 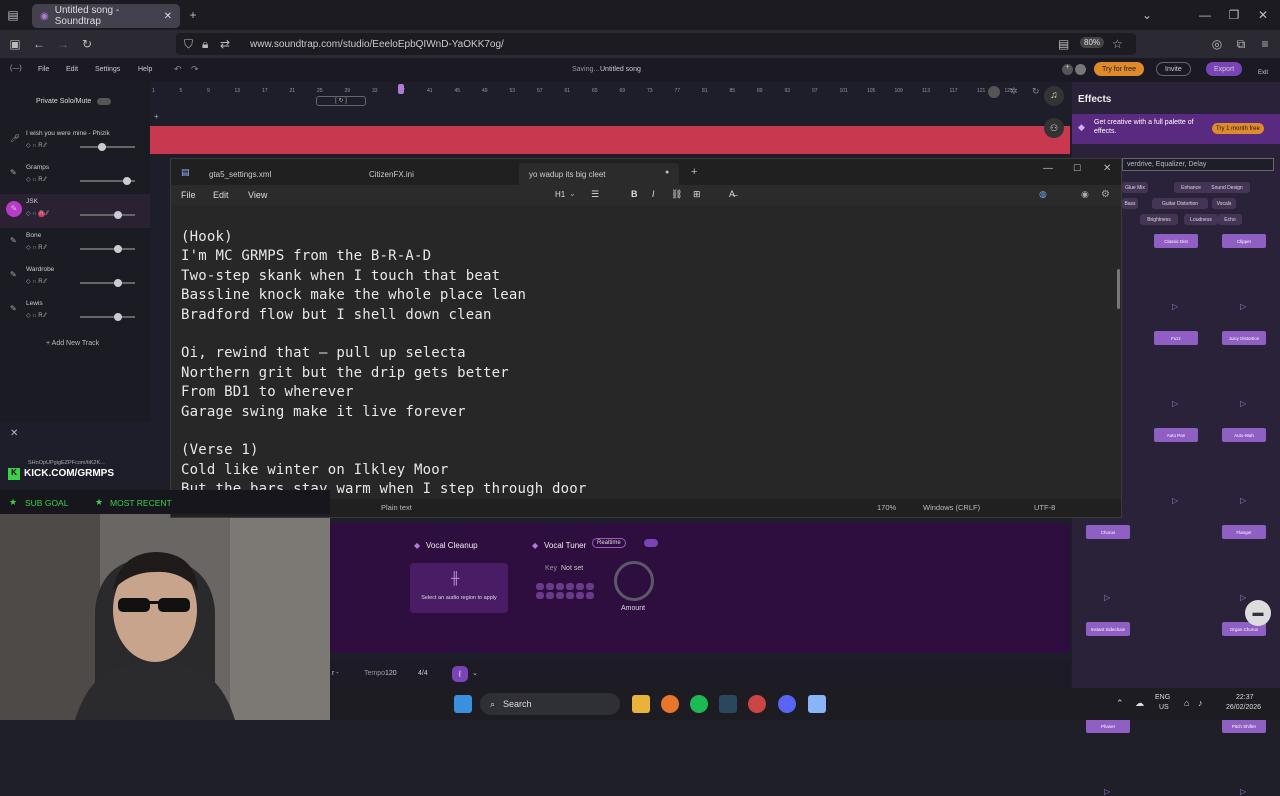 What do you see at coordinates (32, 201) in the screenshot?
I see `track-name: JSK` at bounding box center [32, 201].